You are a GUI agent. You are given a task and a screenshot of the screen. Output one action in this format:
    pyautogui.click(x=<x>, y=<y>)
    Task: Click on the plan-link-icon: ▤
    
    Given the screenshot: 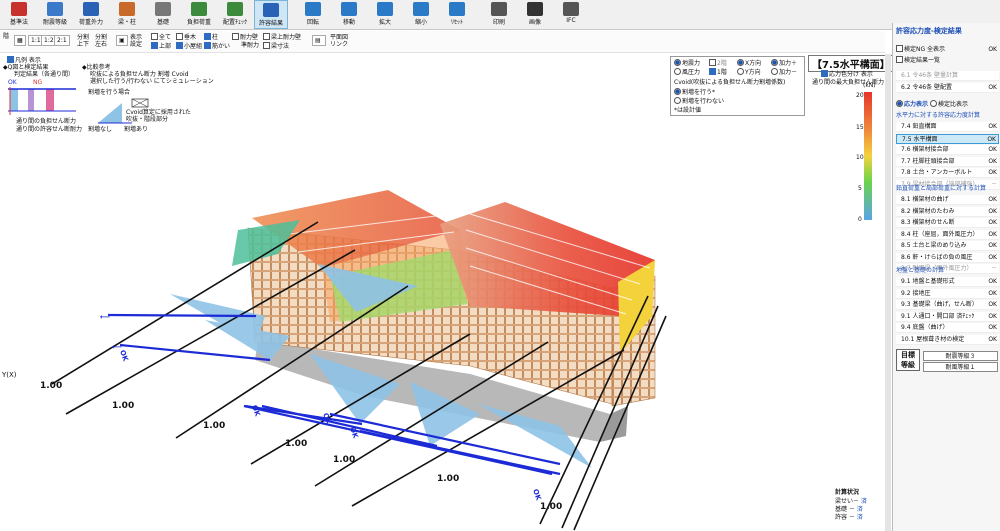 What is the action you would take?
    pyautogui.click(x=319, y=40)
    